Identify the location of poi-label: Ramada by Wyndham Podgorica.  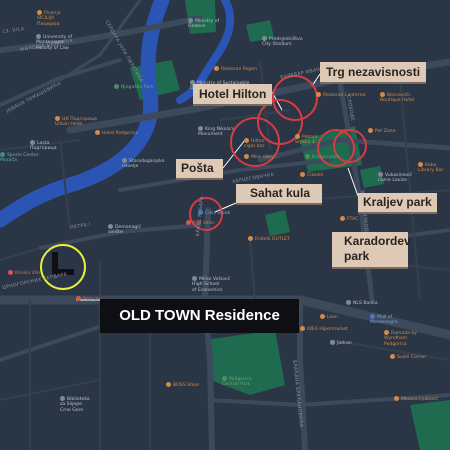
(401, 339).